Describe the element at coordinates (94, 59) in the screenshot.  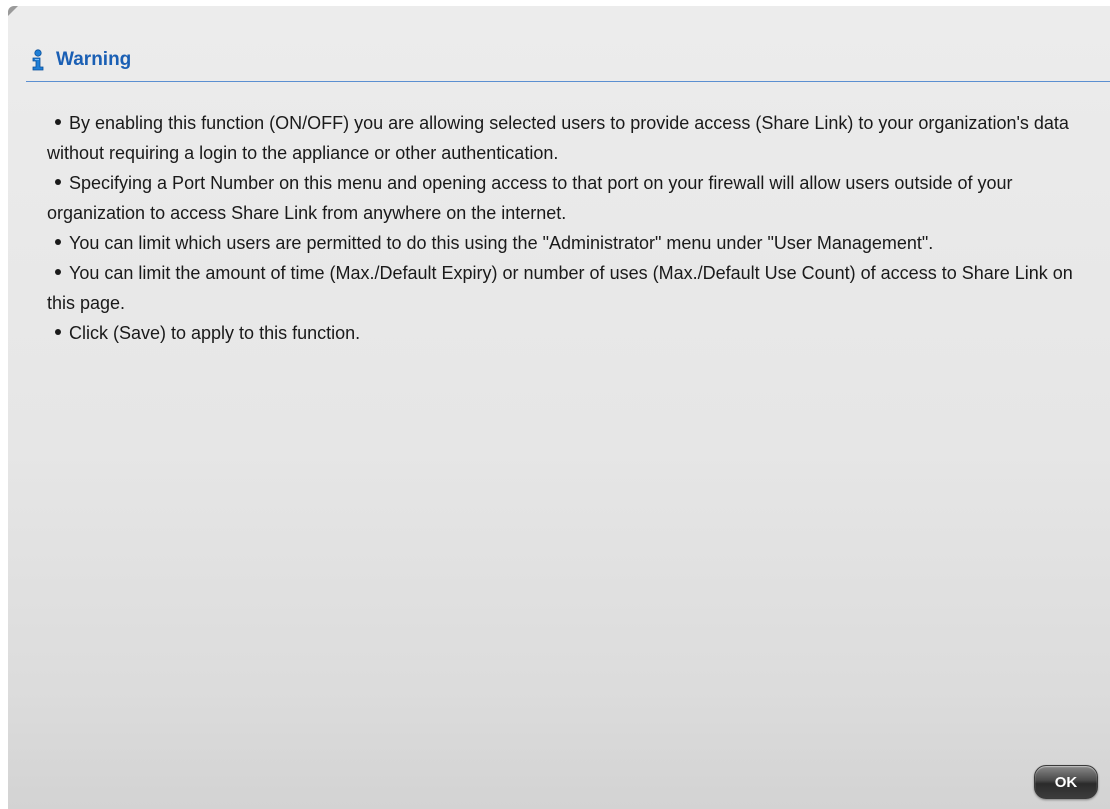
I see `dialog-title: Warning` at that location.